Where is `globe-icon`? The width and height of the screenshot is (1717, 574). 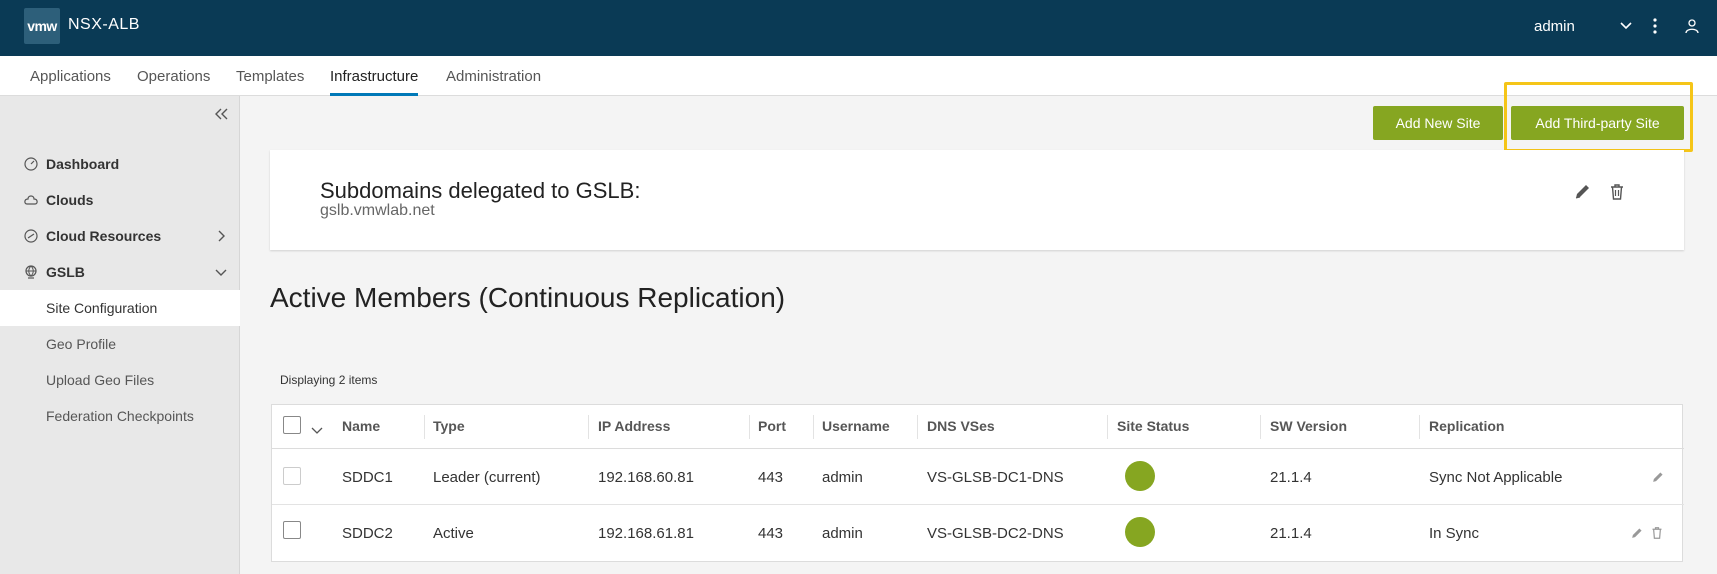 globe-icon is located at coordinates (31, 272).